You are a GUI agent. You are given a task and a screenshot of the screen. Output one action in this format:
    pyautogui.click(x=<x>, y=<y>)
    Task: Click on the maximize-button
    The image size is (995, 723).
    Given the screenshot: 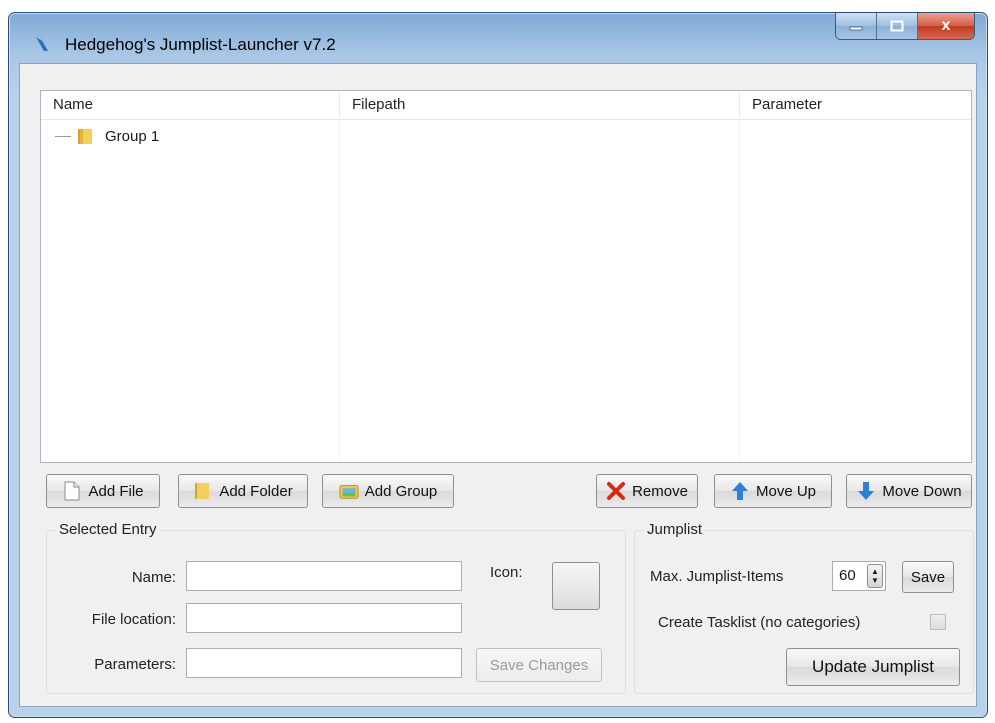 What is the action you would take?
    pyautogui.click(x=897, y=26)
    